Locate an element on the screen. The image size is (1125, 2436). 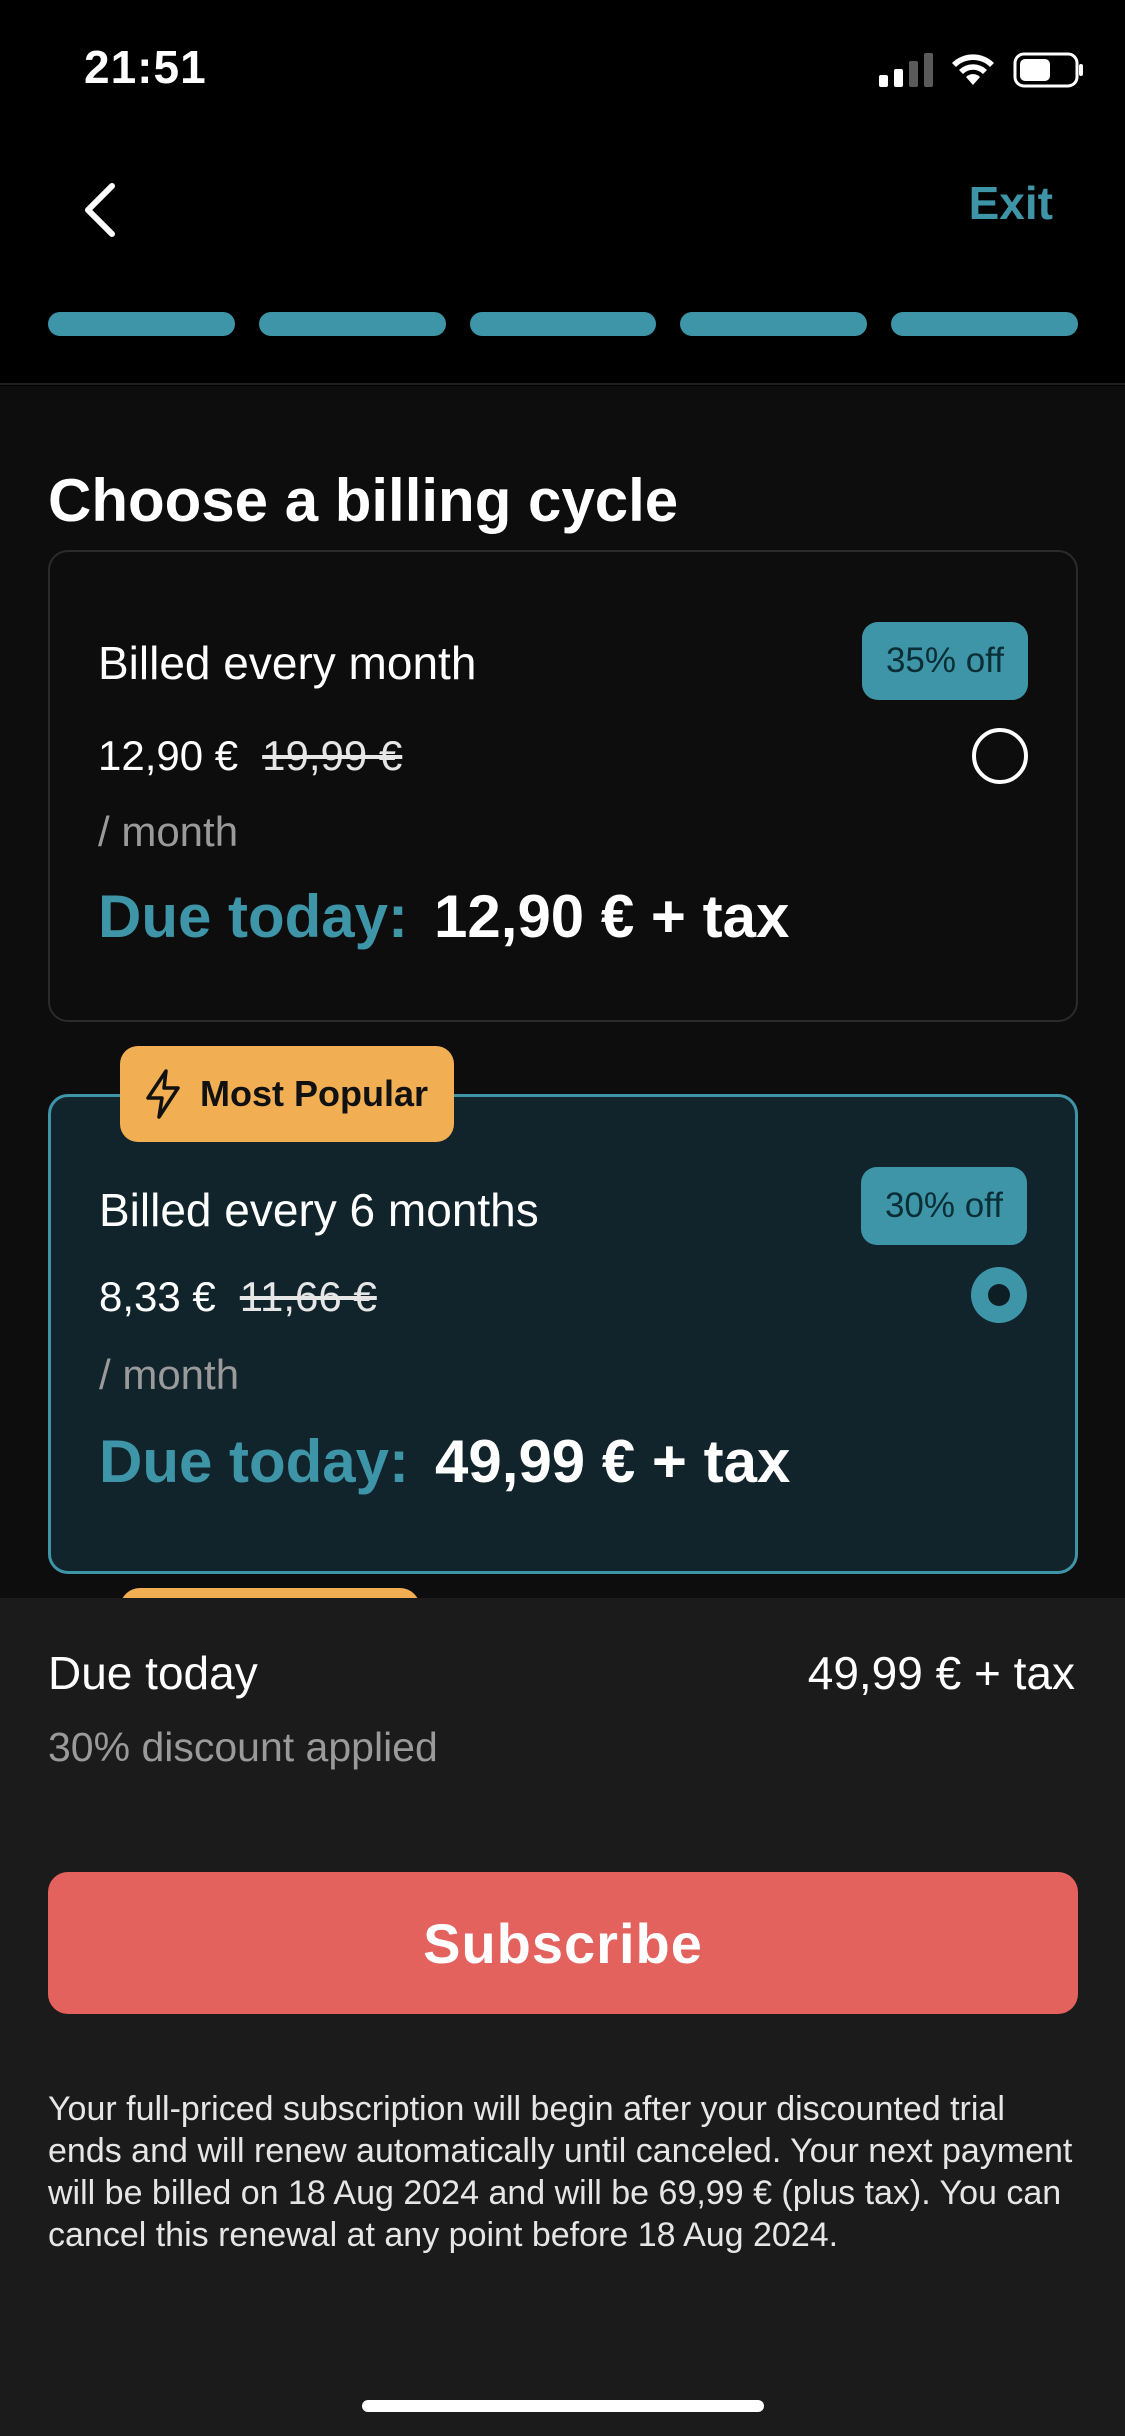
progress-bar is located at coordinates (563, 324).